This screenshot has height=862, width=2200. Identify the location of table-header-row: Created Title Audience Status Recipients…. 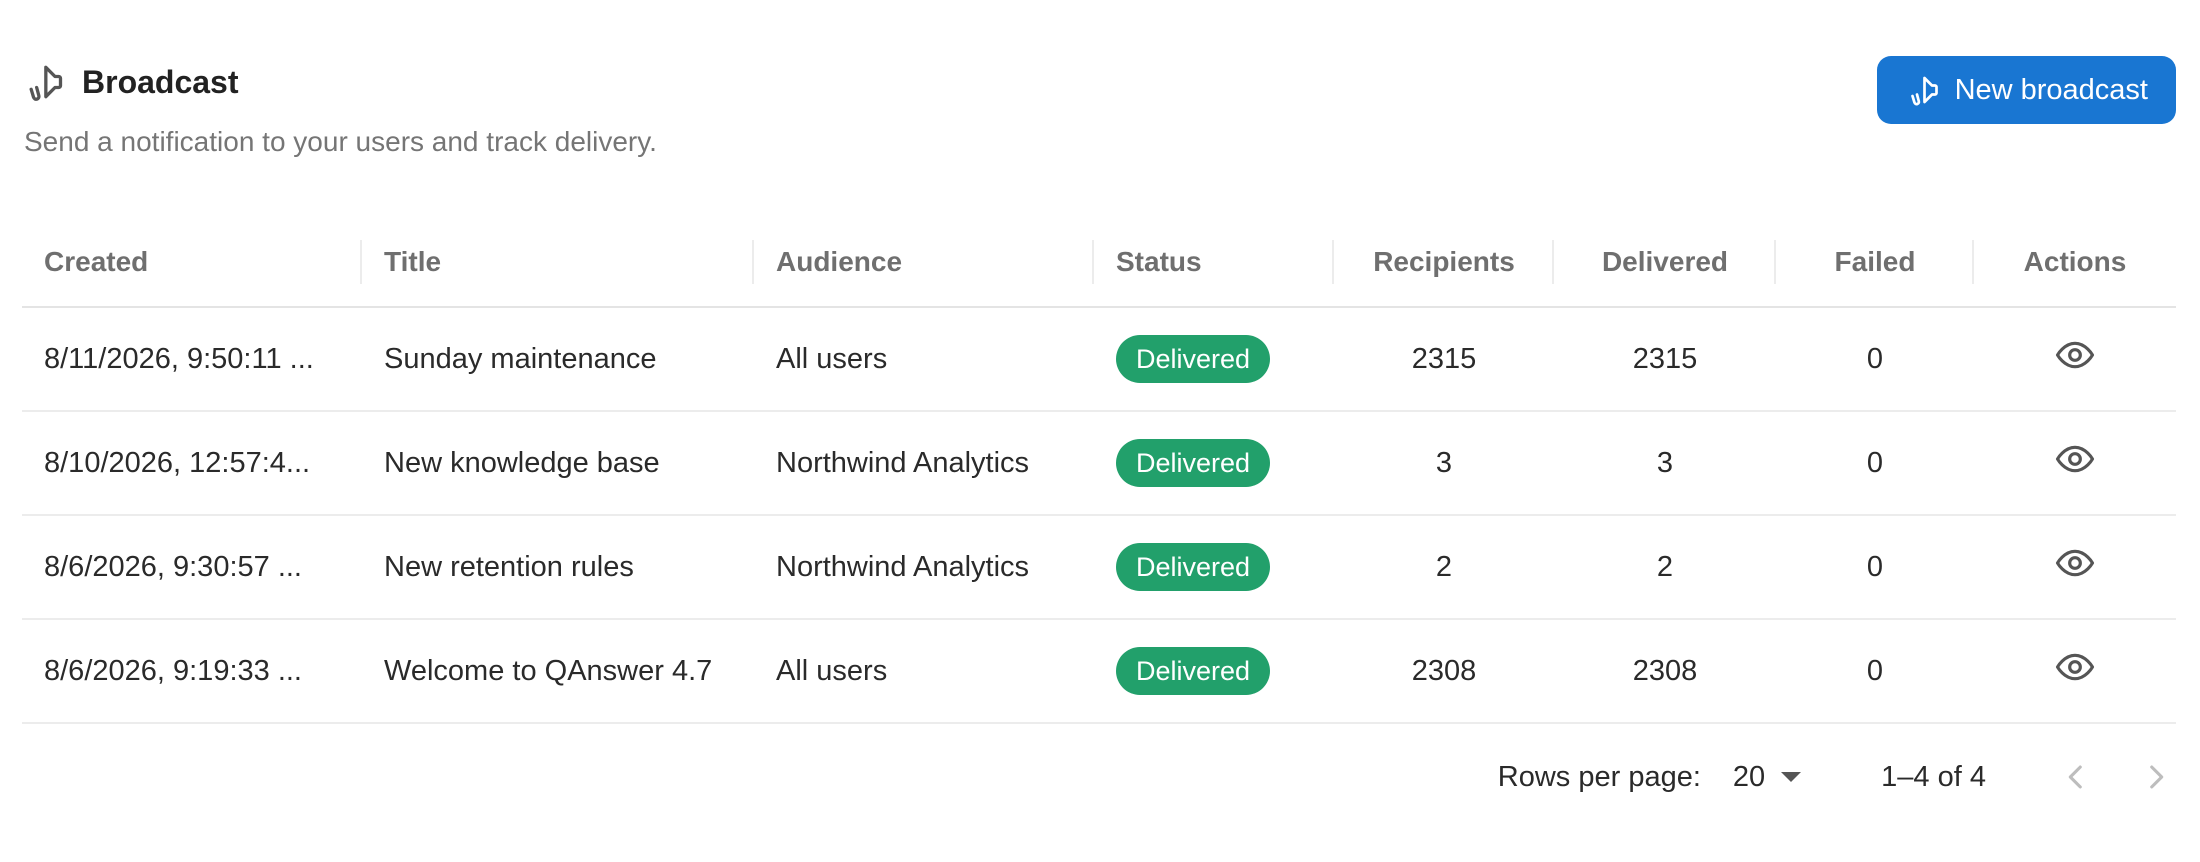
(1099, 263).